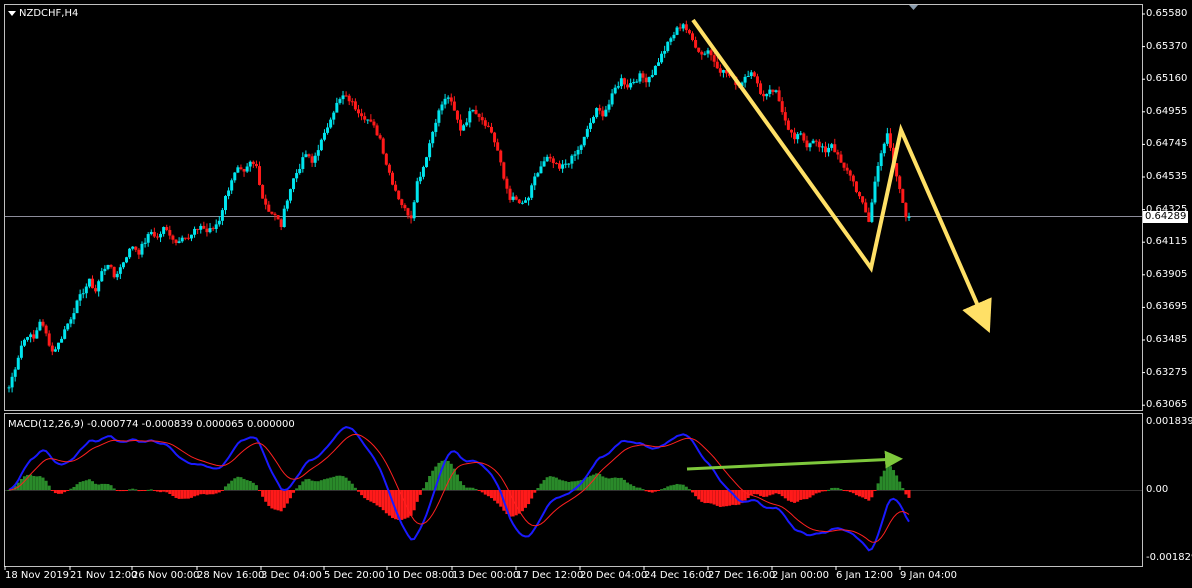 This screenshot has width=1192, height=588. Describe the element at coordinates (928, 575) in the screenshot. I see `time-tick-label: 9 Jan 04:00` at that location.